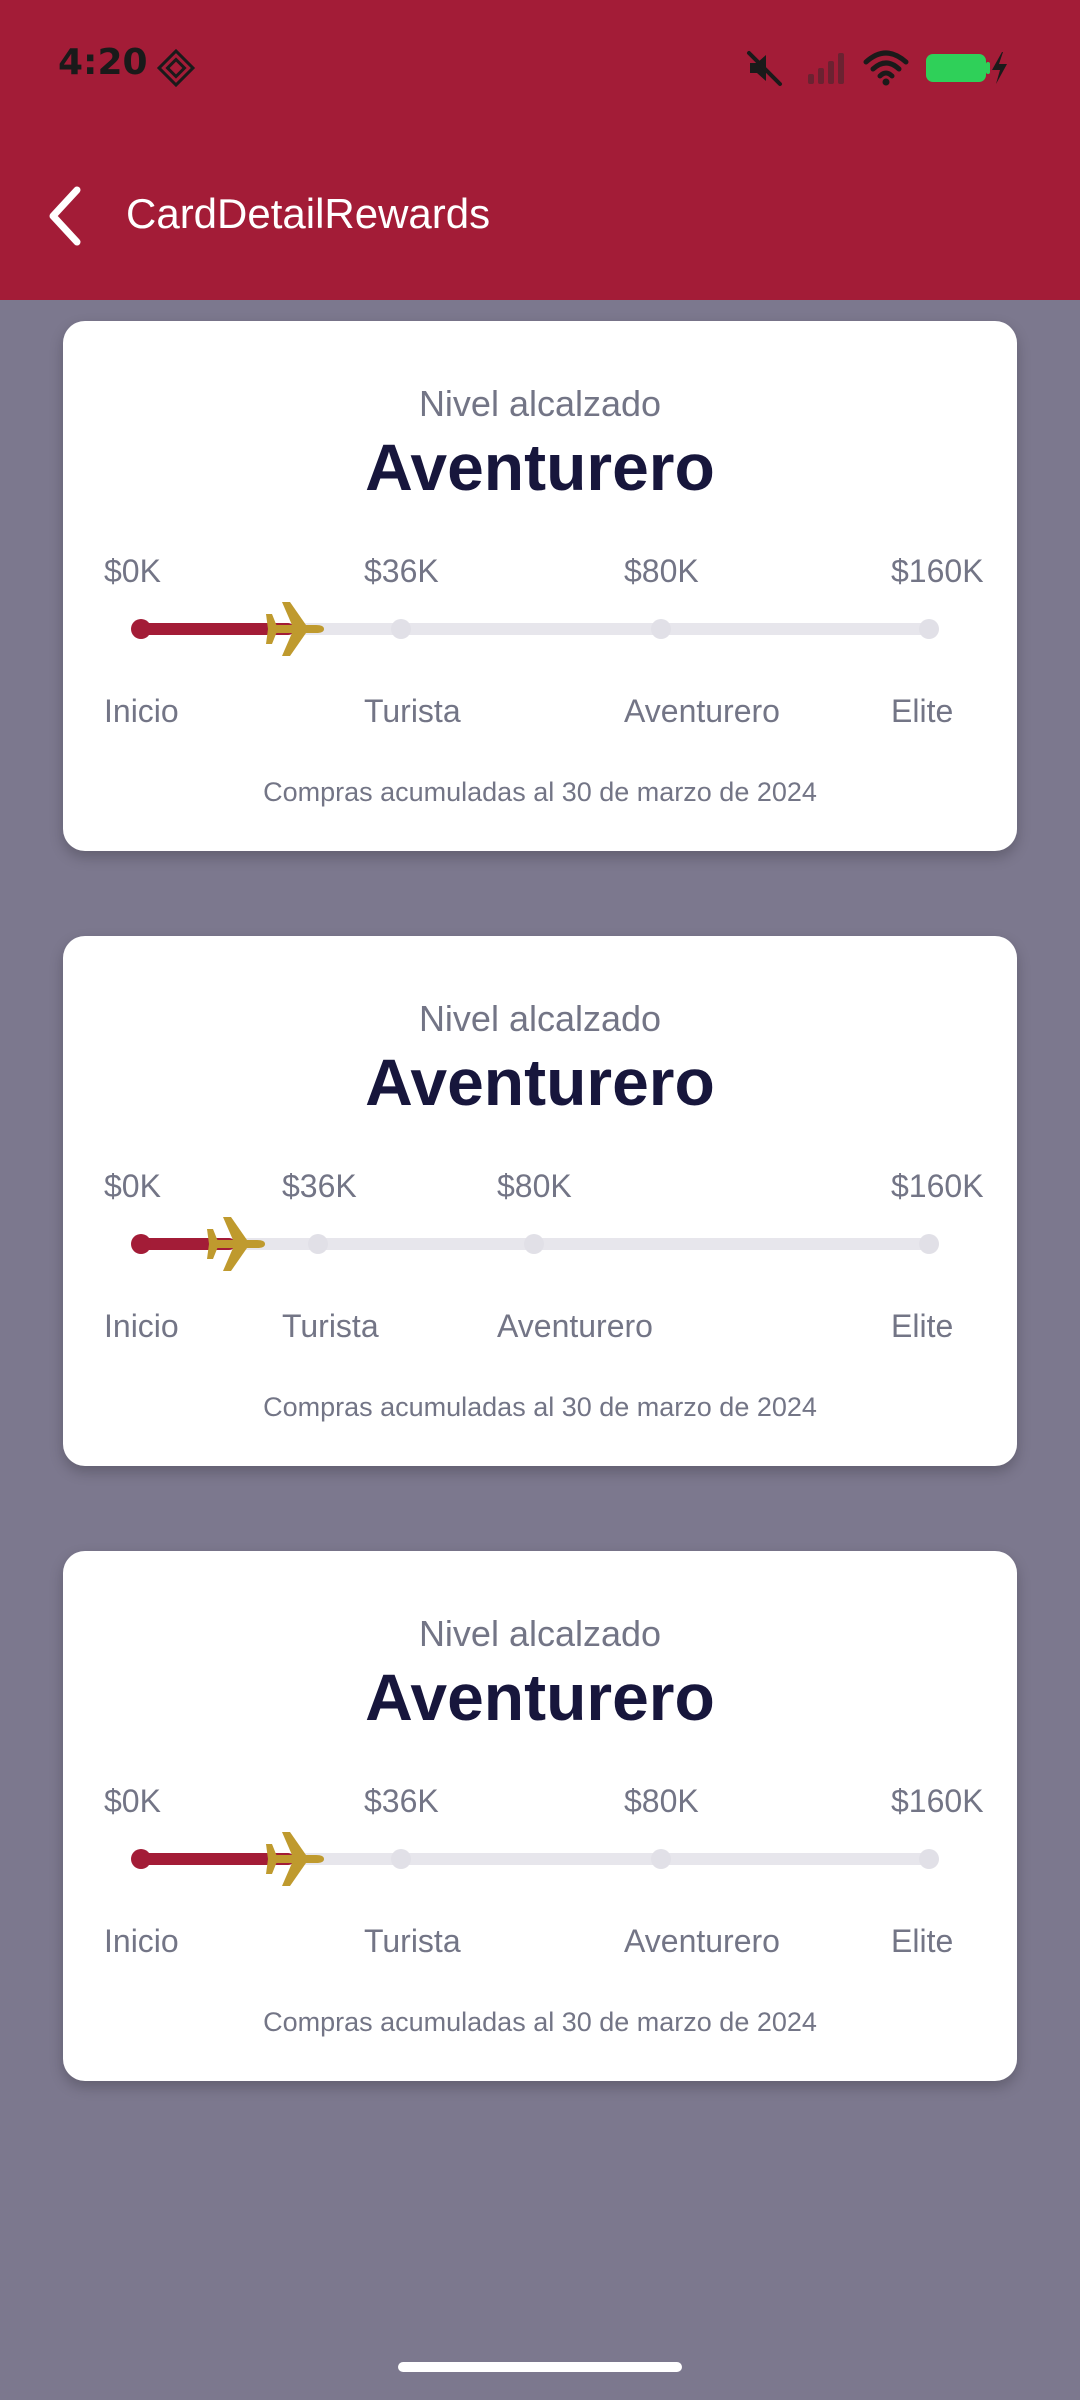  What do you see at coordinates (540, 150) in the screenshot?
I see `app-header: 4:20 CardDetailRewards` at bounding box center [540, 150].